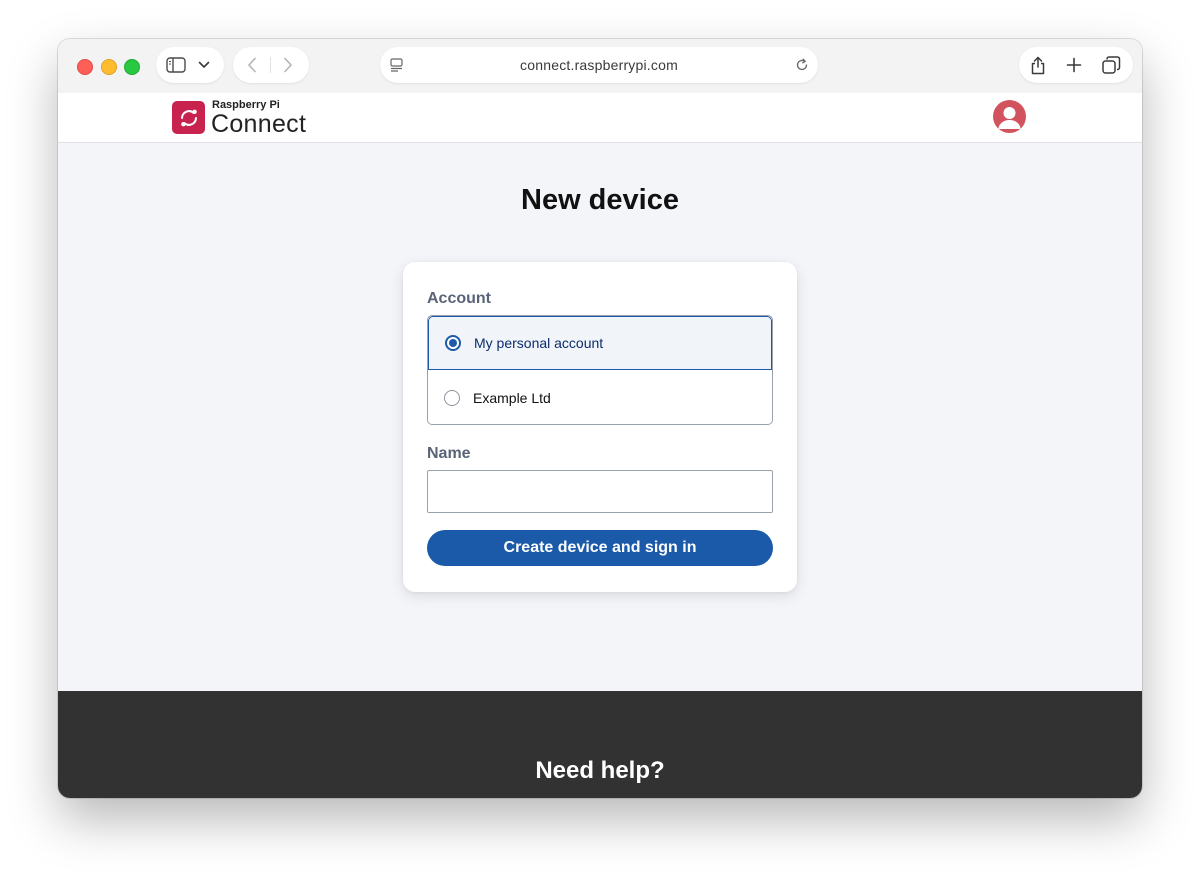 The image size is (1200, 875). What do you see at coordinates (190, 65) in the screenshot?
I see `sidebar-toggle-group` at bounding box center [190, 65].